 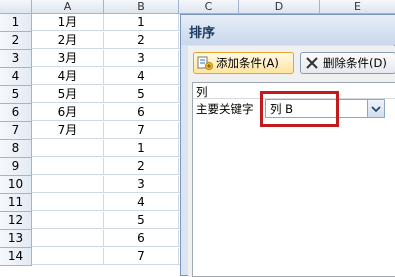 I want to click on row-header: 3, so click(x=16, y=59).